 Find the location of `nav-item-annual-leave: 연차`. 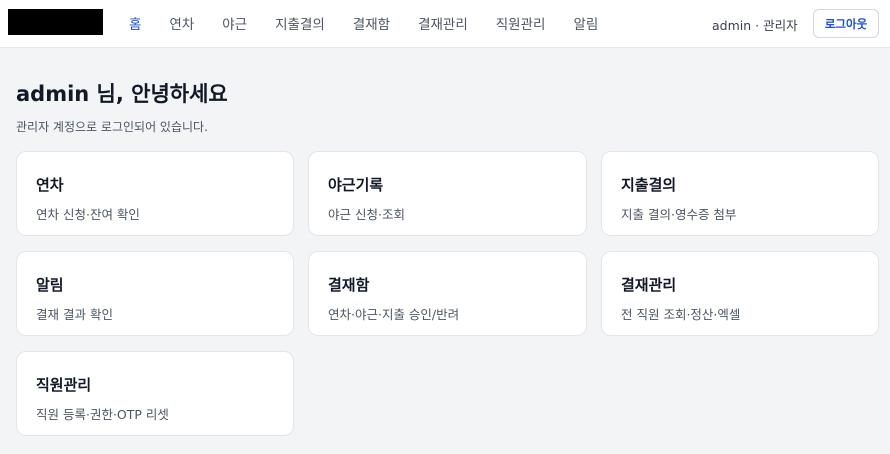

nav-item-annual-leave: 연차 is located at coordinates (181, 23).